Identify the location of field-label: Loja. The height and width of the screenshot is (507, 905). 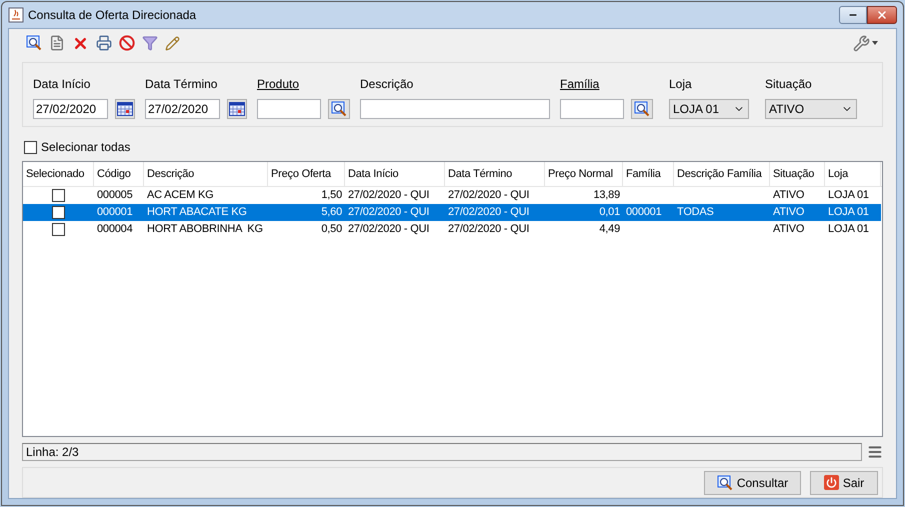
(681, 84).